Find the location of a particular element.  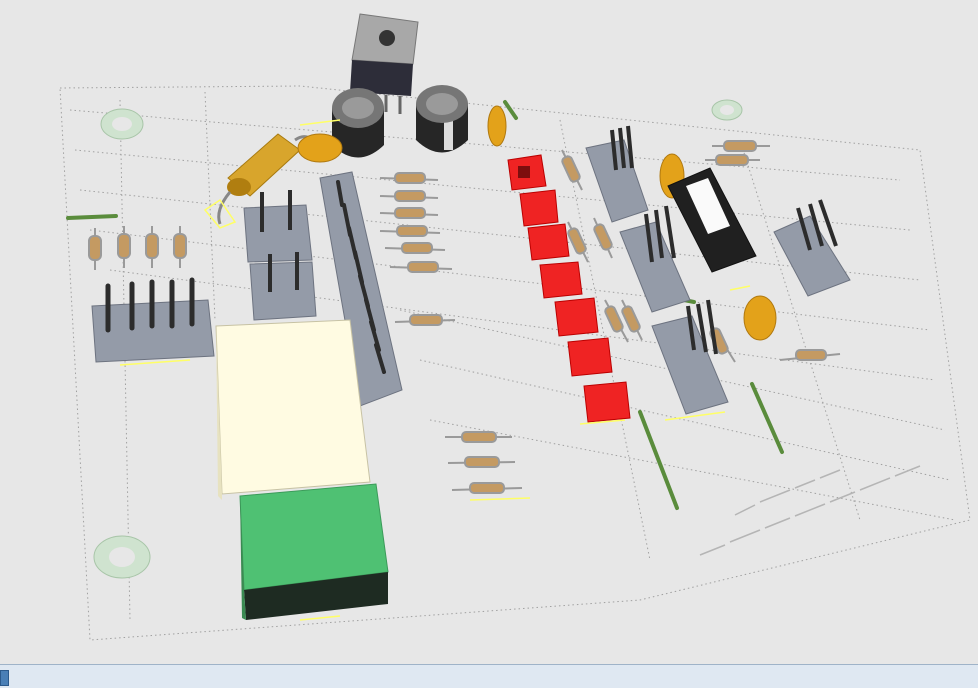

usb-connector is located at coordinates (293, 409).